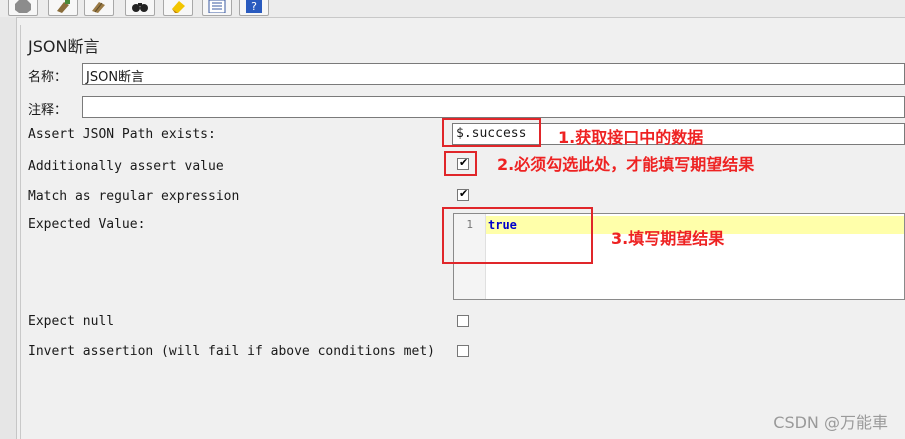  I want to click on help-icon: ?, so click(254, 6).